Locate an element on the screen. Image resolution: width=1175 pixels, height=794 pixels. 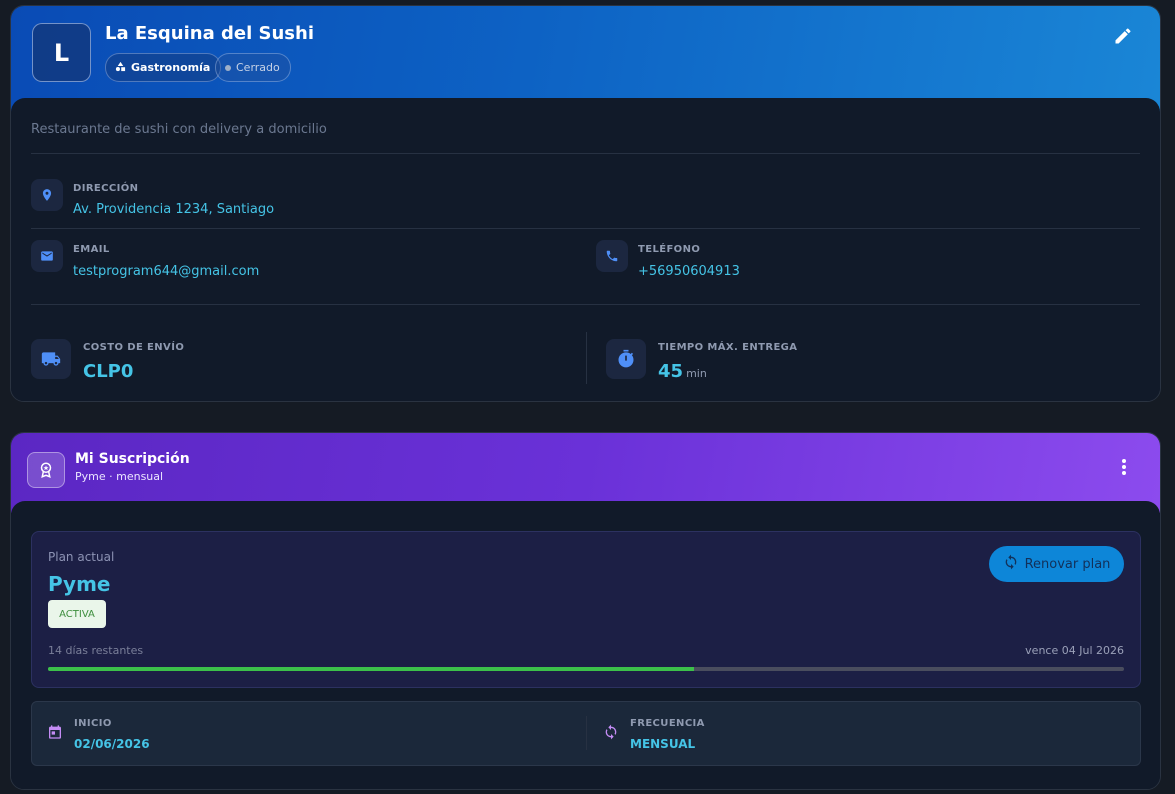
shipping-cost-label: COSTO DE ENVÍO is located at coordinates (134, 347).